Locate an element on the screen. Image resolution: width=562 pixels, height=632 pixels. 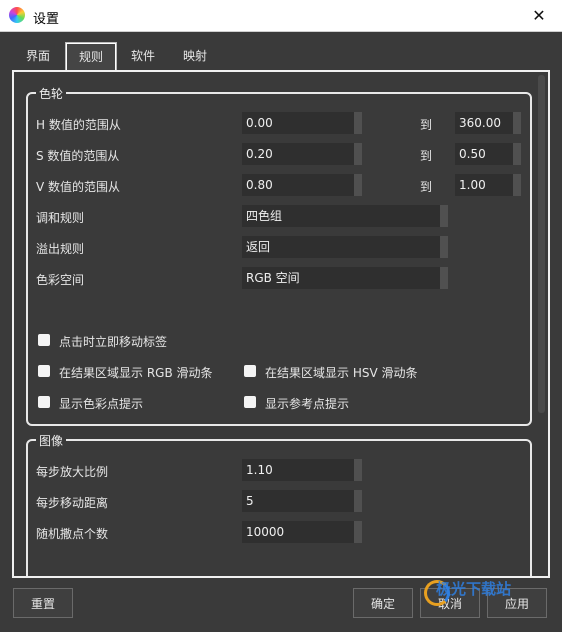
zoom-ratio-label: 每步放大比例 is located at coordinates (72, 472).